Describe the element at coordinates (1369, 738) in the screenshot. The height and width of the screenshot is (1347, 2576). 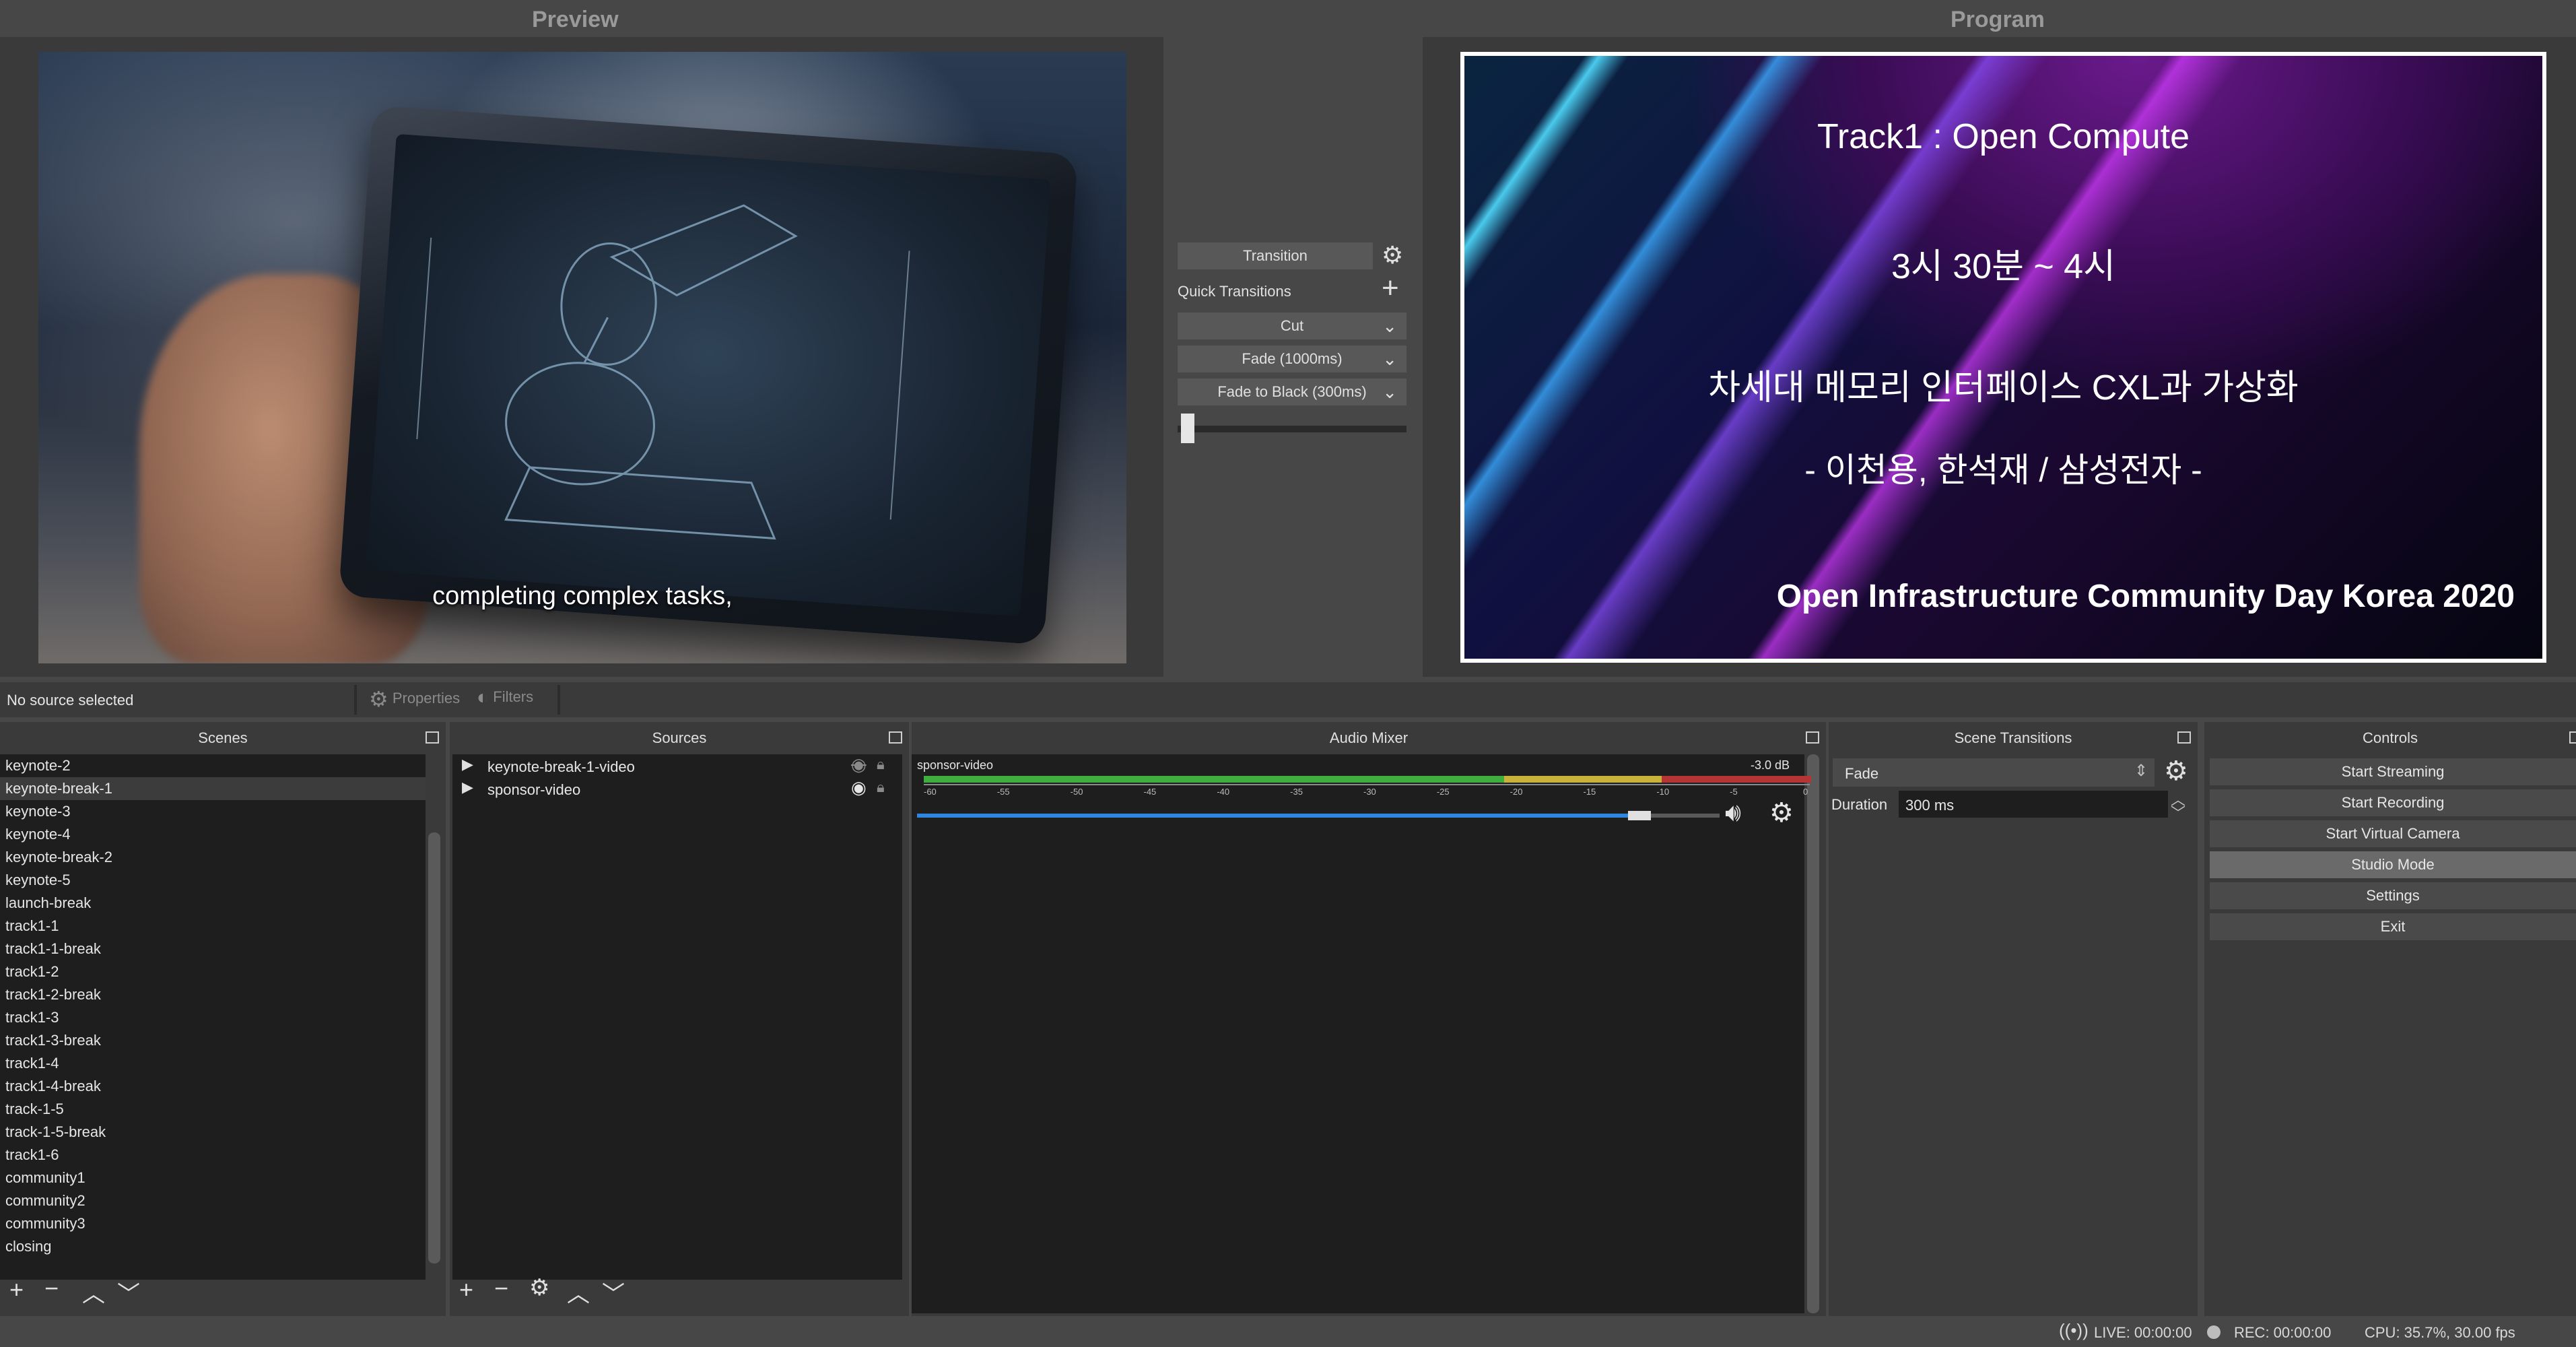
I see `audio-mixer-title: Audio Mixer` at that location.